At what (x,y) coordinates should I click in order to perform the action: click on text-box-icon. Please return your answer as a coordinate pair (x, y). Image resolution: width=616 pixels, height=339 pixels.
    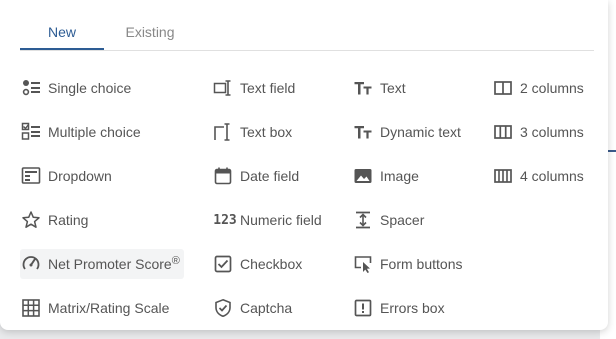
    Looking at the image, I should click on (223, 132).